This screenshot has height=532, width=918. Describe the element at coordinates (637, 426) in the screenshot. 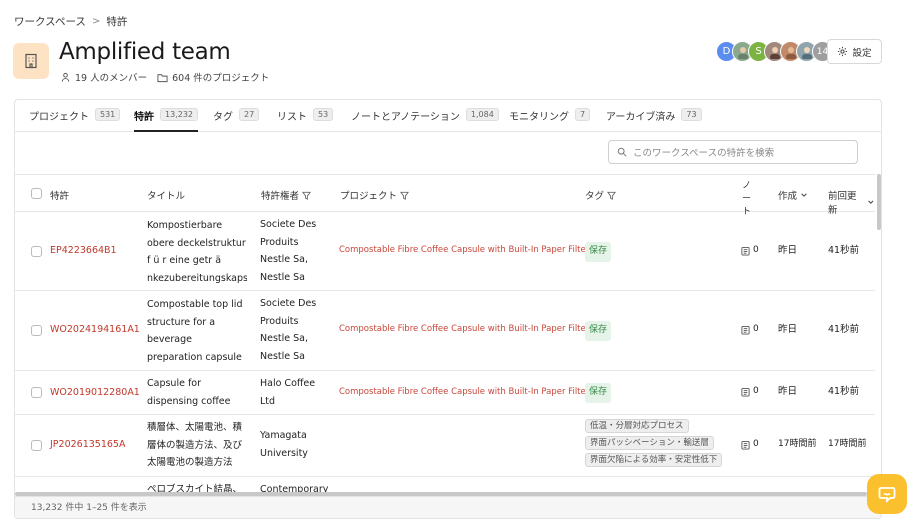

I see `tag-badge: 低温・分層対応プロセス` at that location.